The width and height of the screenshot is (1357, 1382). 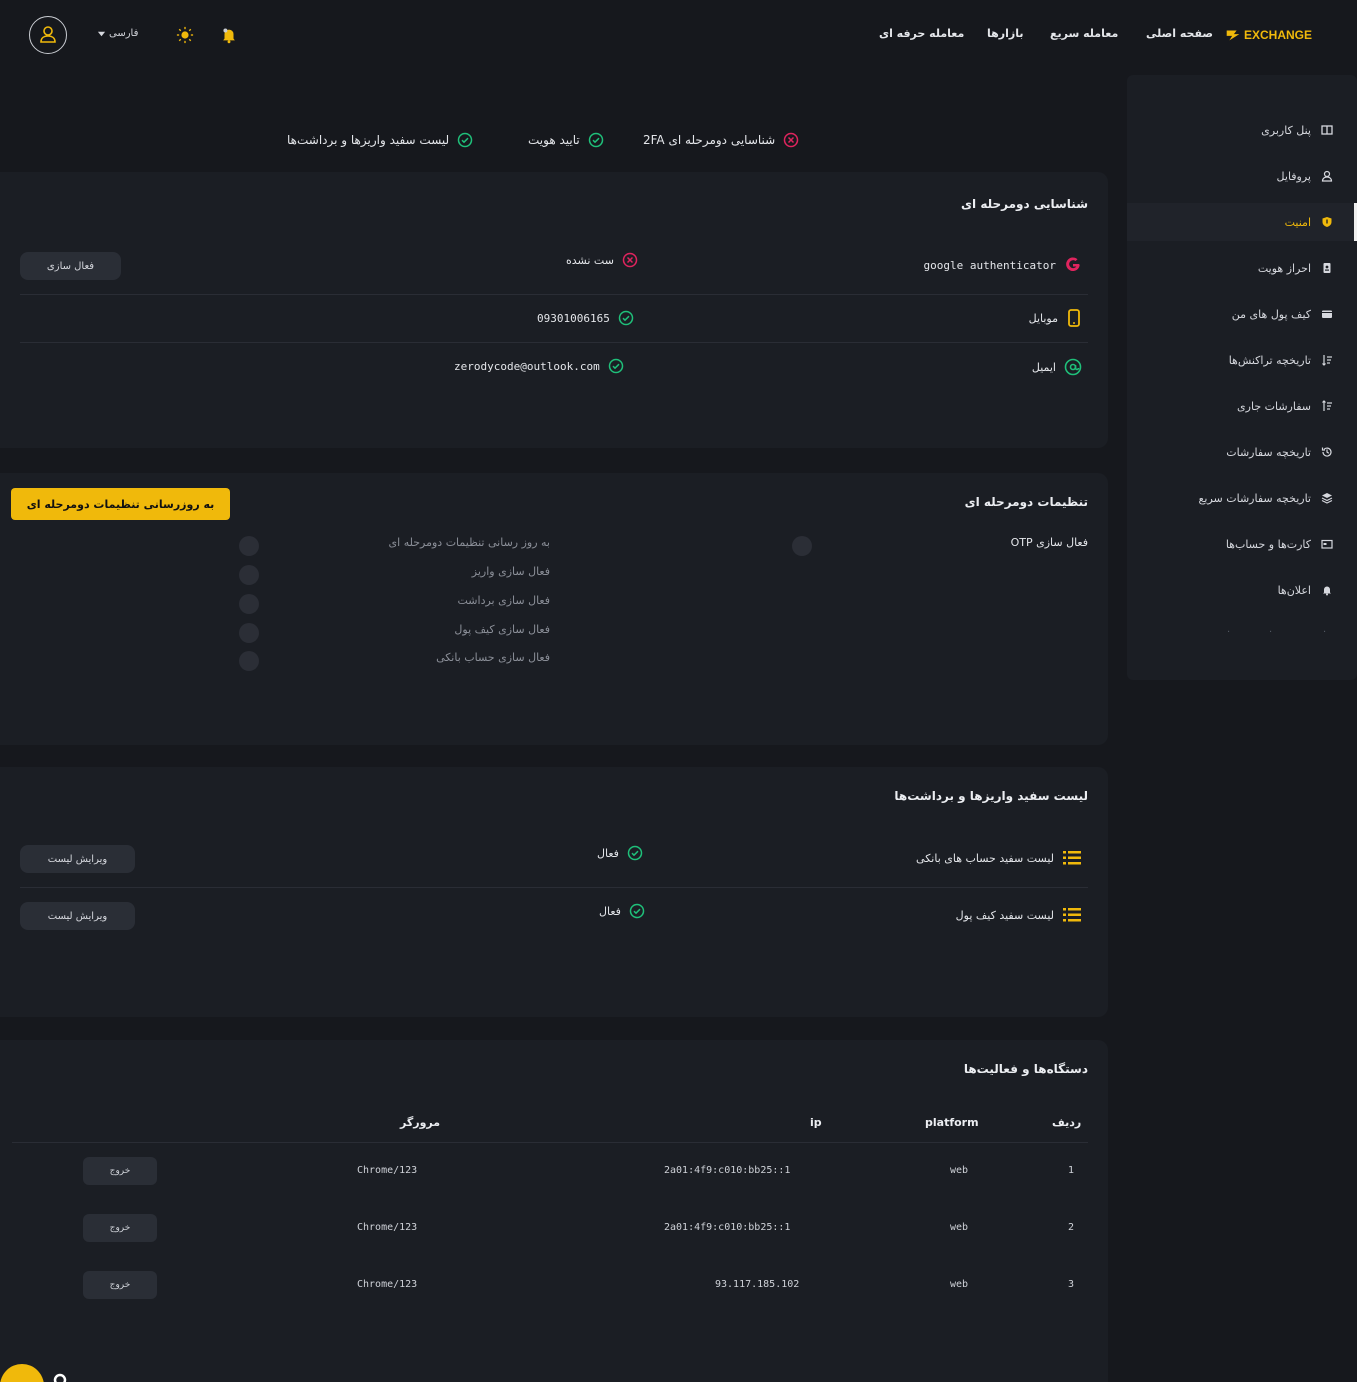 What do you see at coordinates (77, 916) in the screenshot?
I see `edit-wallet-whitelist-button: ویرایش لیست` at bounding box center [77, 916].